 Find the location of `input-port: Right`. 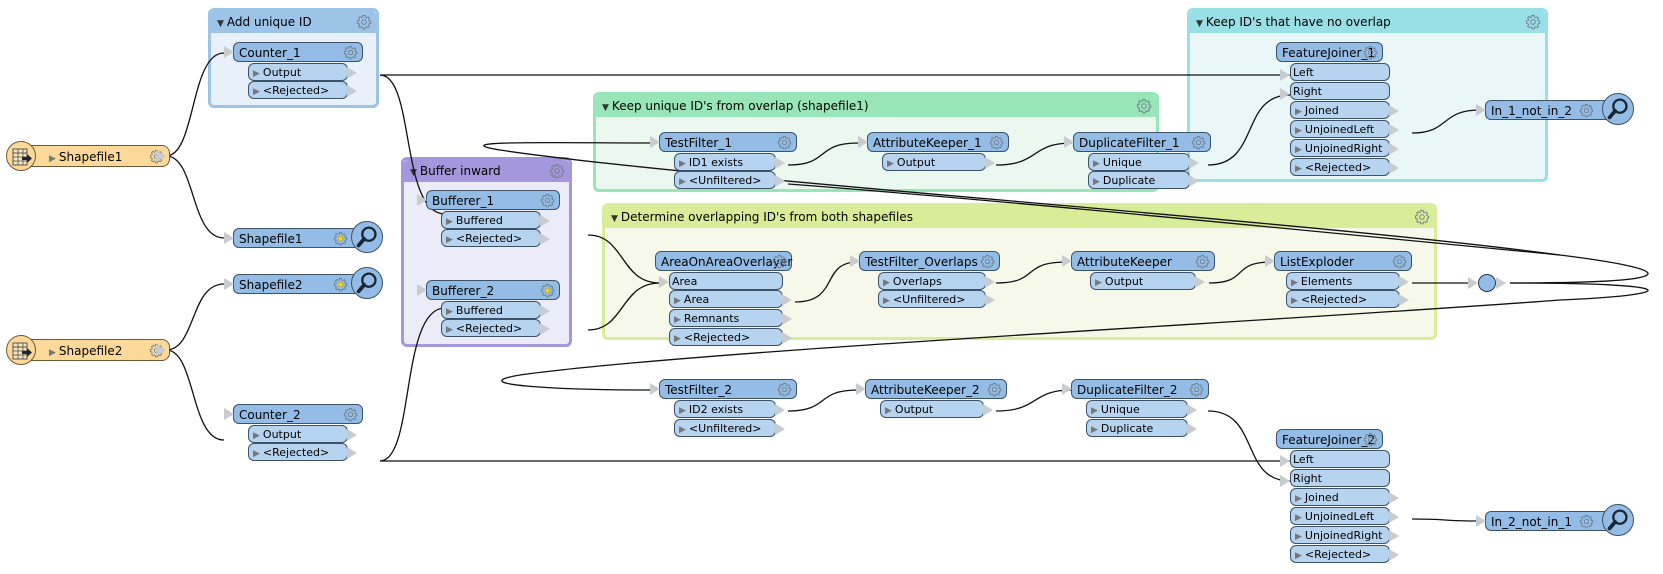

input-port: Right is located at coordinates (1340, 91).